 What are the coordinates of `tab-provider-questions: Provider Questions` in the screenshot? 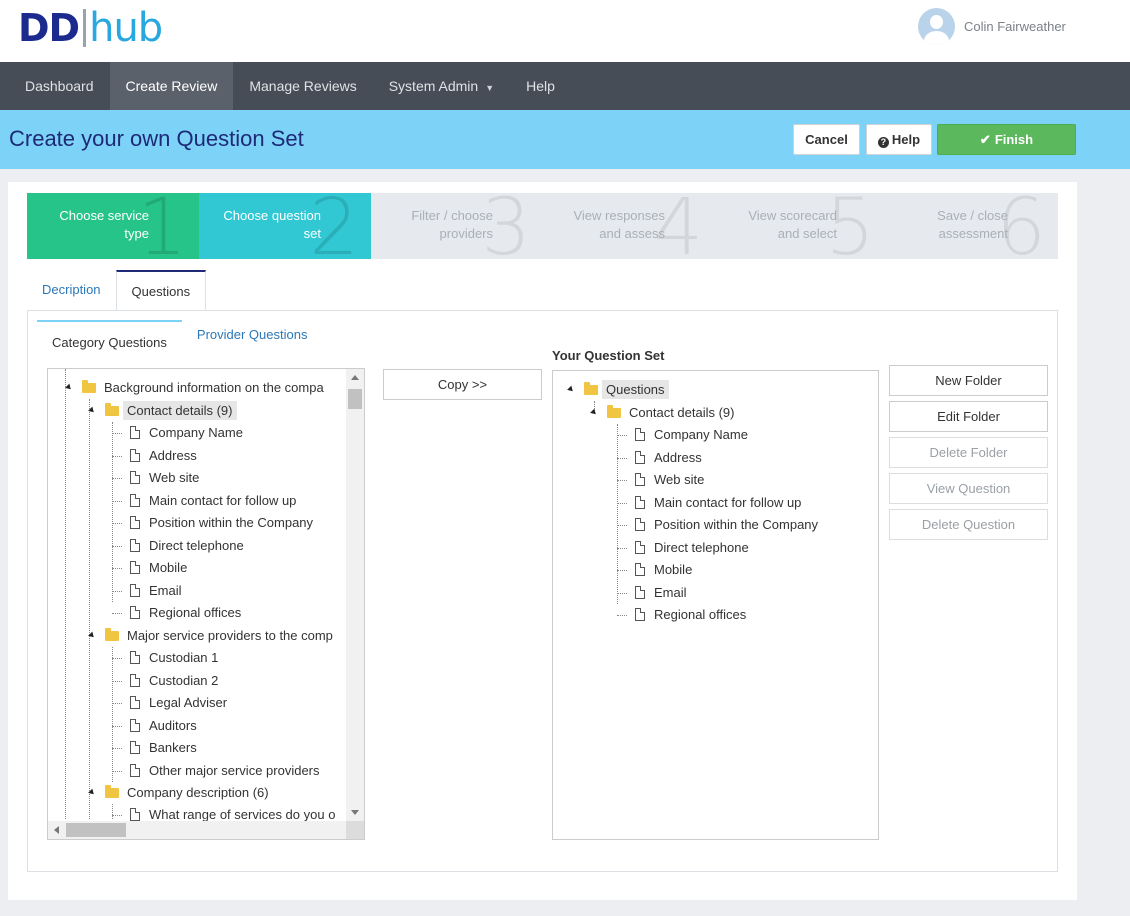 It's located at (252, 335).